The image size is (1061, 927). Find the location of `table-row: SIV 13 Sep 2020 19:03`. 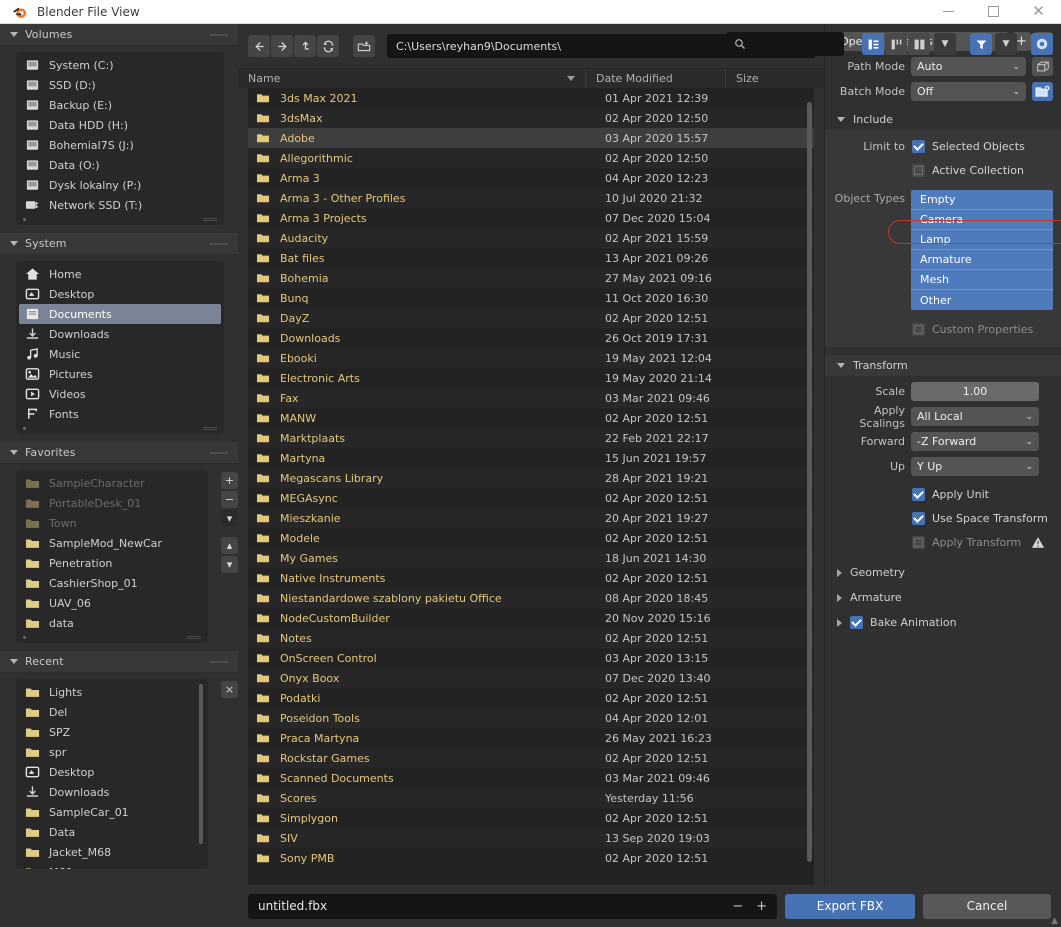

table-row: SIV 13 Sep 2020 19:03 is located at coordinates (531, 838).